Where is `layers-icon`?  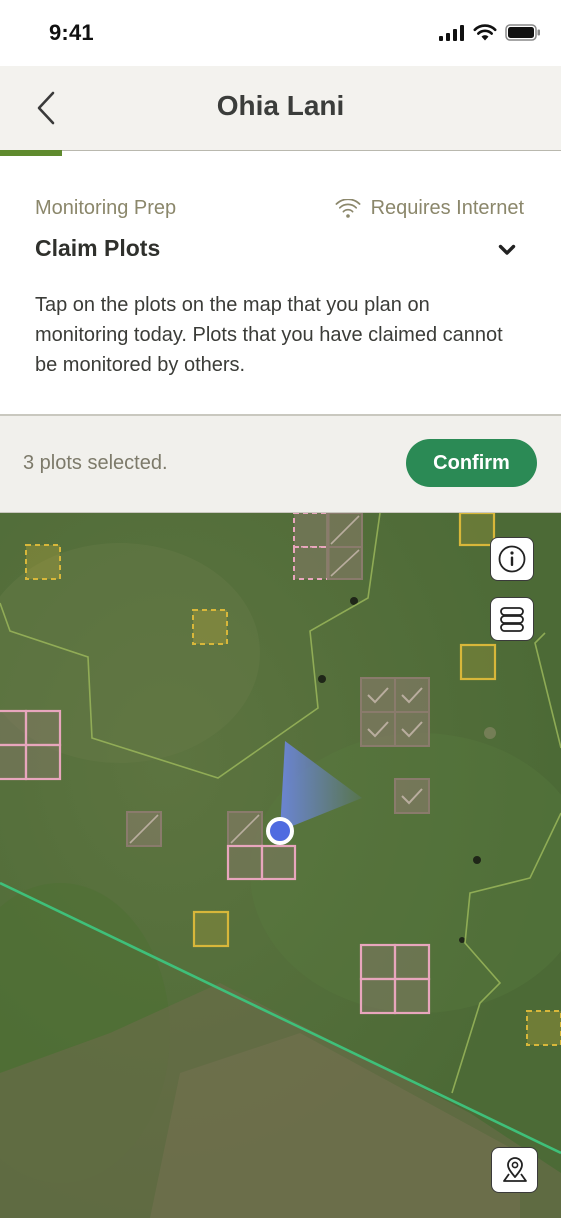
layers-icon is located at coordinates (512, 619).